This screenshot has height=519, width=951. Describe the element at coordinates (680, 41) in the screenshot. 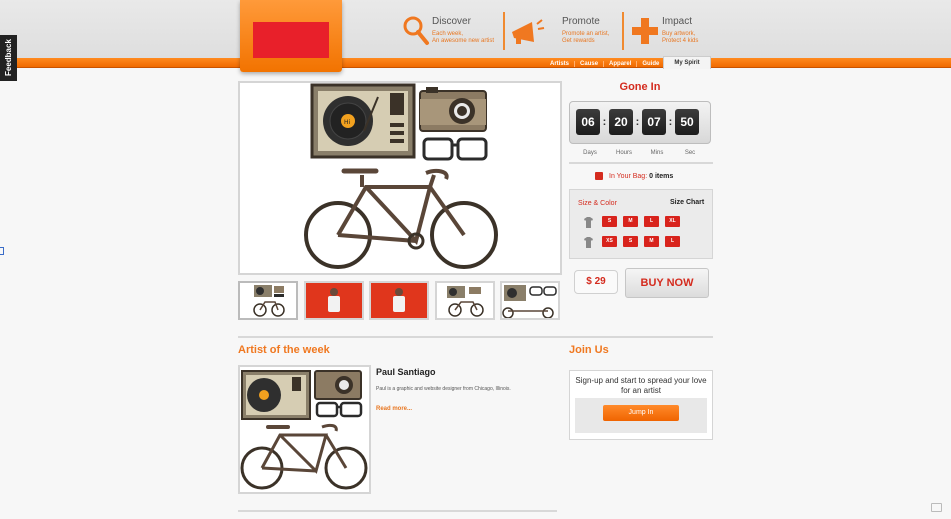

I see `feature-subtitle: Protect 4 kids` at that location.